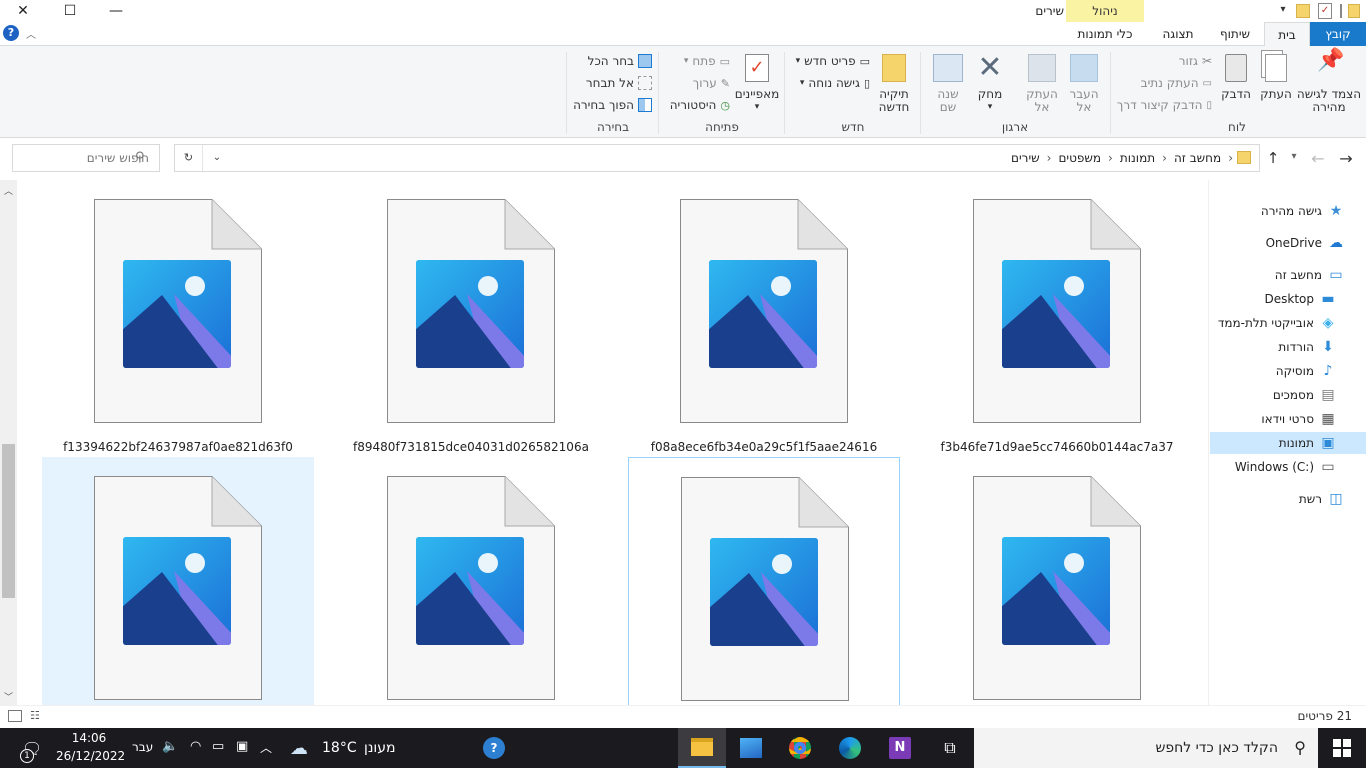 Image resolution: width=1366 pixels, height=768 pixels. What do you see at coordinates (1288, 499) in the screenshot?
I see `nav-item: רשת ◫` at bounding box center [1288, 499].